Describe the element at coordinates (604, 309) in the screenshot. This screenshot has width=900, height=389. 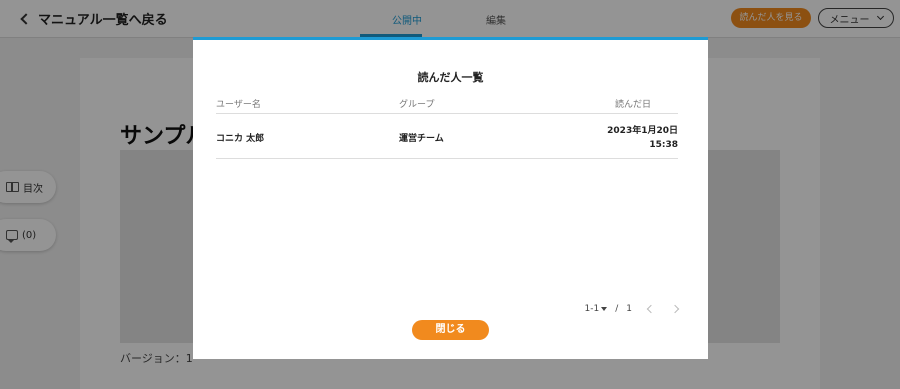
I see `caret-down-icon` at that location.